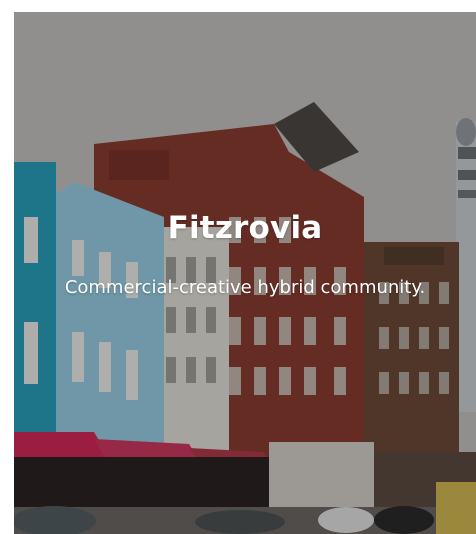 This screenshot has width=476, height=534. What do you see at coordinates (245, 287) in the screenshot?
I see `neighborhood-subtitle: Commercial-creative hybrid community.` at bounding box center [245, 287].